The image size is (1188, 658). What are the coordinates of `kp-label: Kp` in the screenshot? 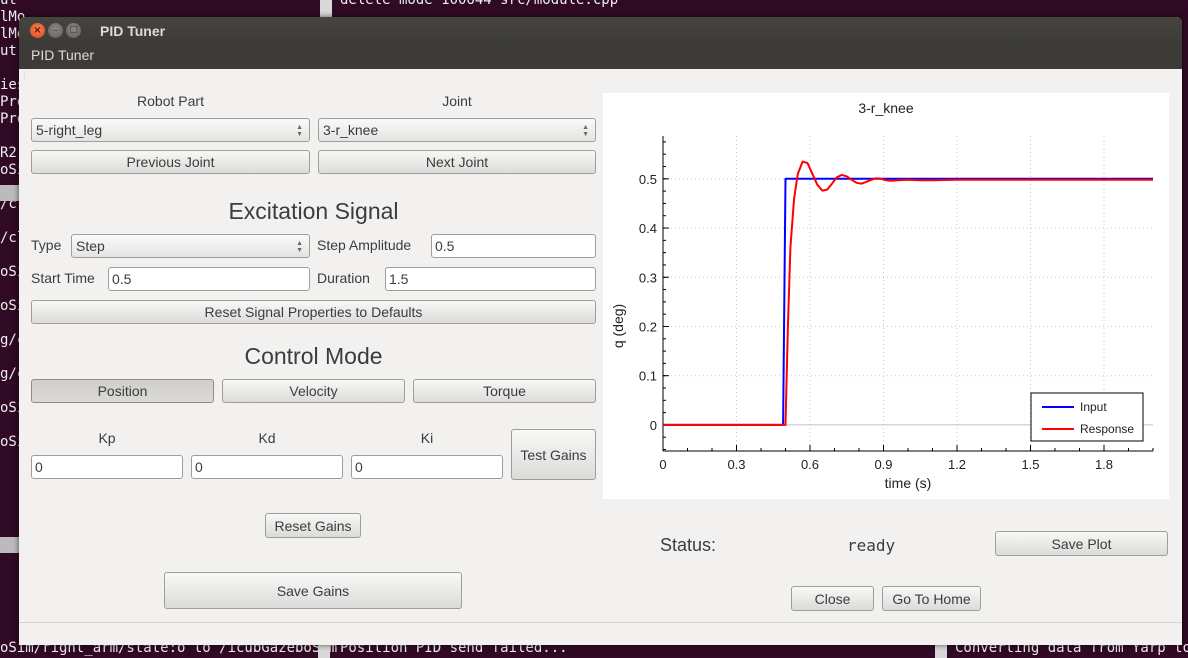 It's located at (107, 438).